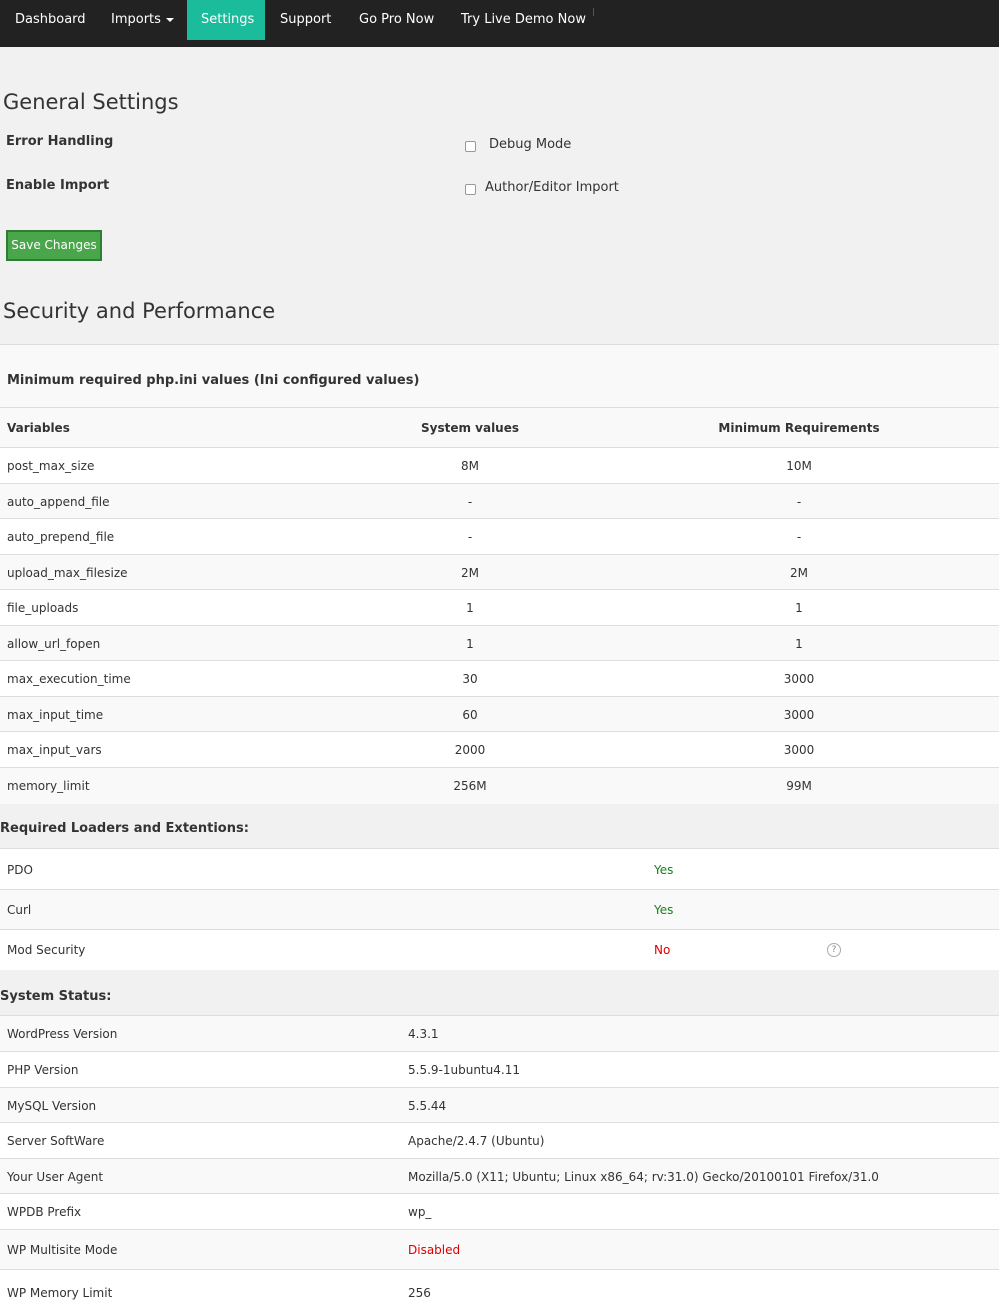 The height and width of the screenshot is (1315, 999). Describe the element at coordinates (499, 607) in the screenshot. I see `table-row: file_uploads 1 1` at that location.